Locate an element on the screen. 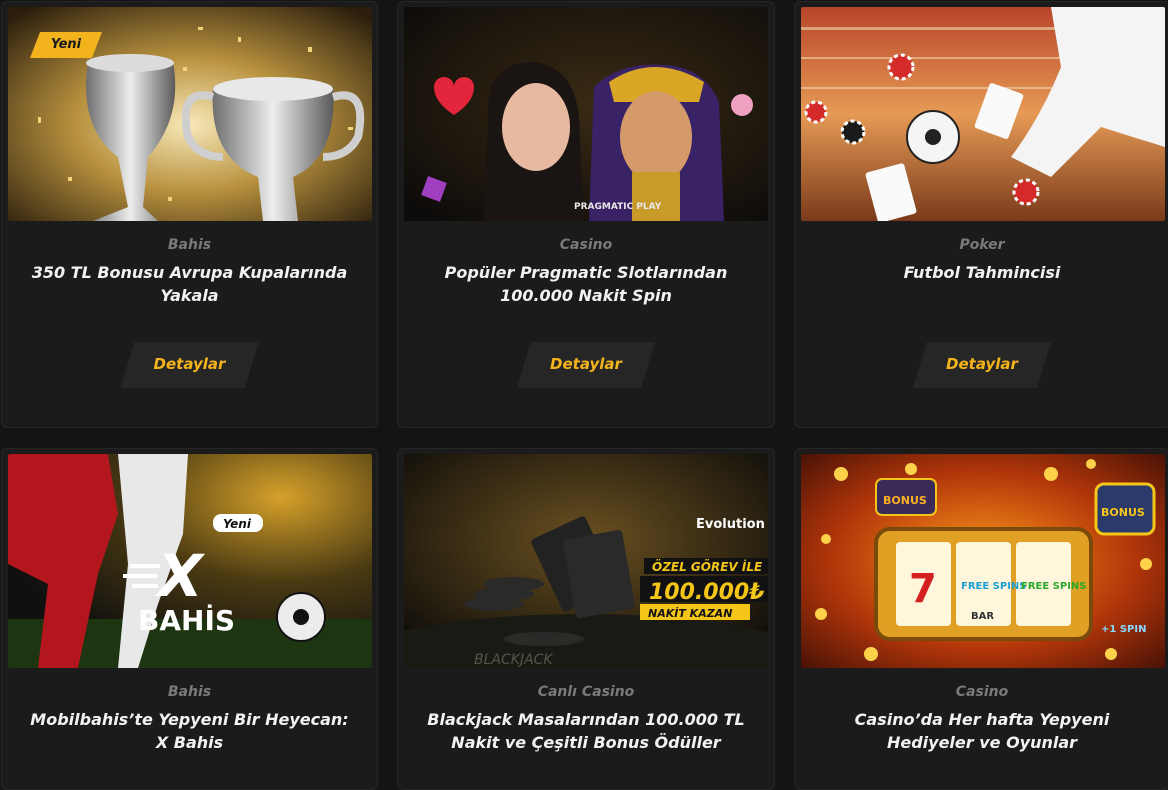 The image size is (1168, 790). bar-symbol-text: BAR is located at coordinates (982, 616).